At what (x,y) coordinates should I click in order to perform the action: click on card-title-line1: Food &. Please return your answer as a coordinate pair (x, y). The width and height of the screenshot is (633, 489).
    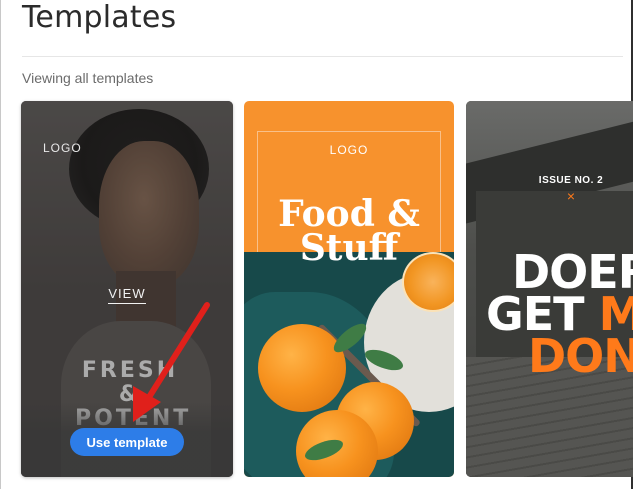
    Looking at the image, I should click on (349, 214).